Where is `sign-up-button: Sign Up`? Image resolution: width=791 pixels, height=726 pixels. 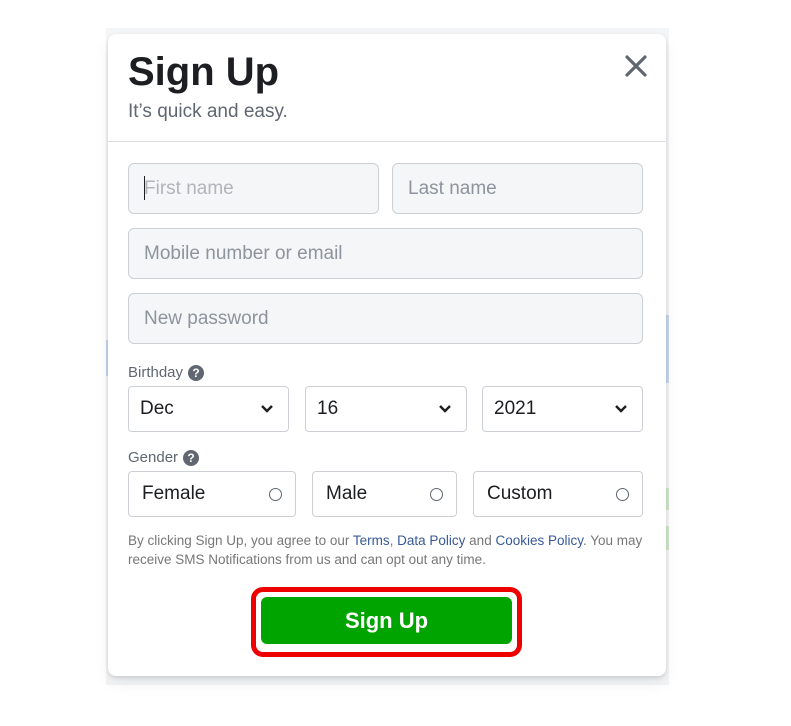 sign-up-button: Sign Up is located at coordinates (386, 620).